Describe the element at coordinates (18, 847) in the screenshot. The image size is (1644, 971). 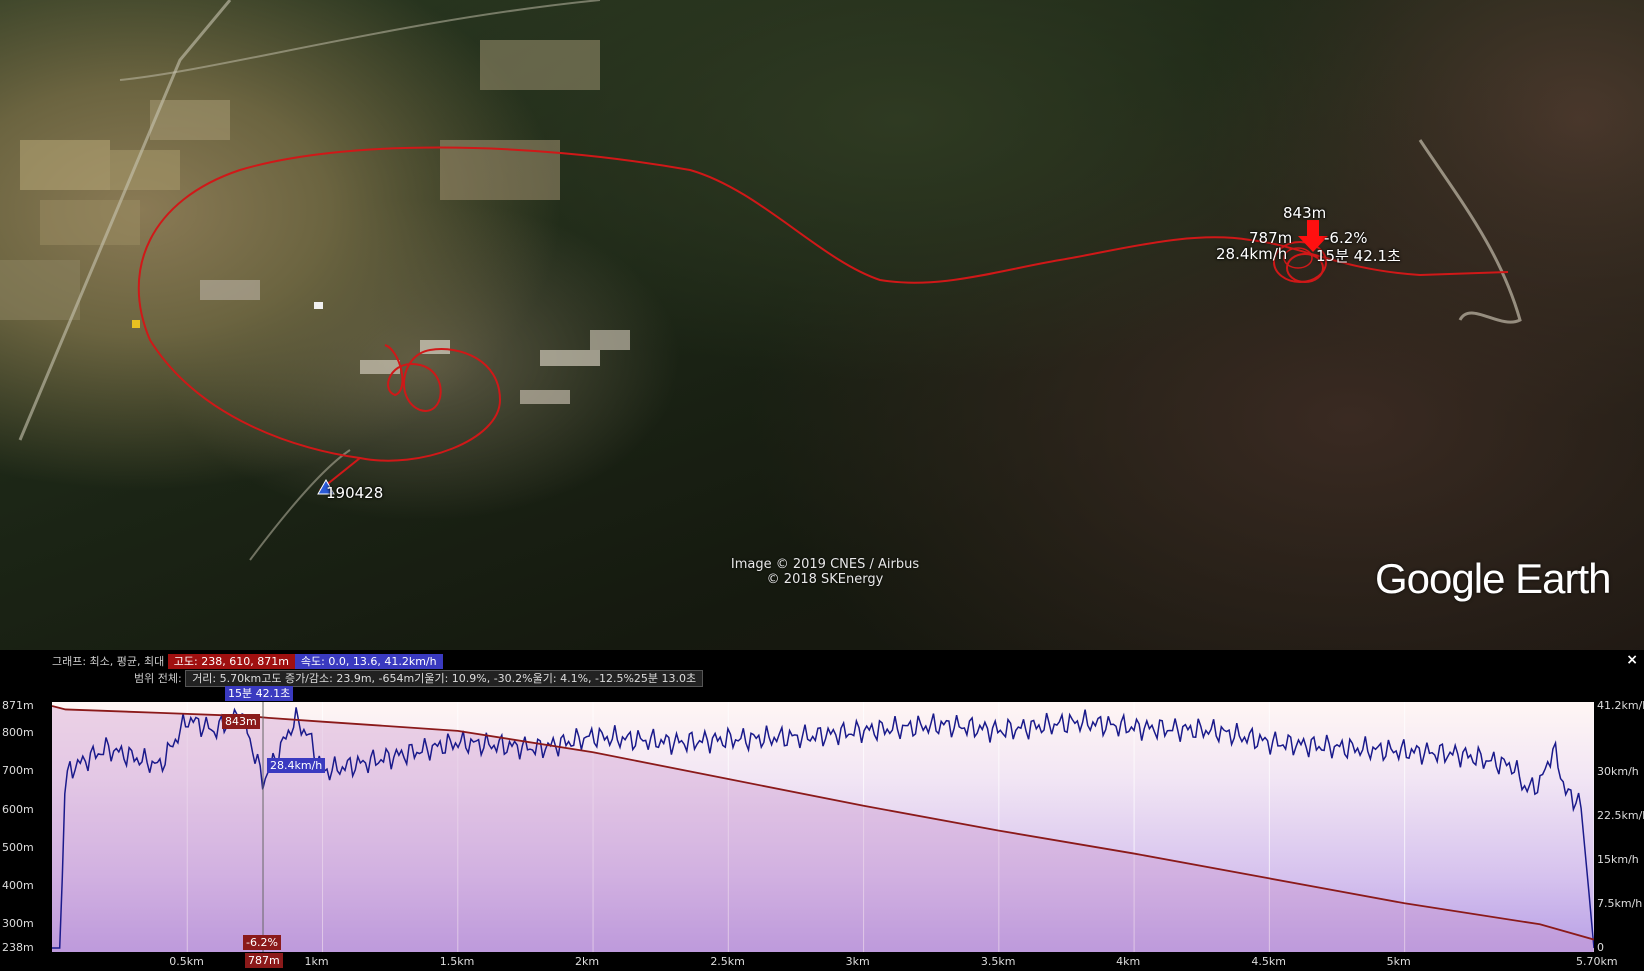
I see `altitude-tick-label: 500m` at that location.